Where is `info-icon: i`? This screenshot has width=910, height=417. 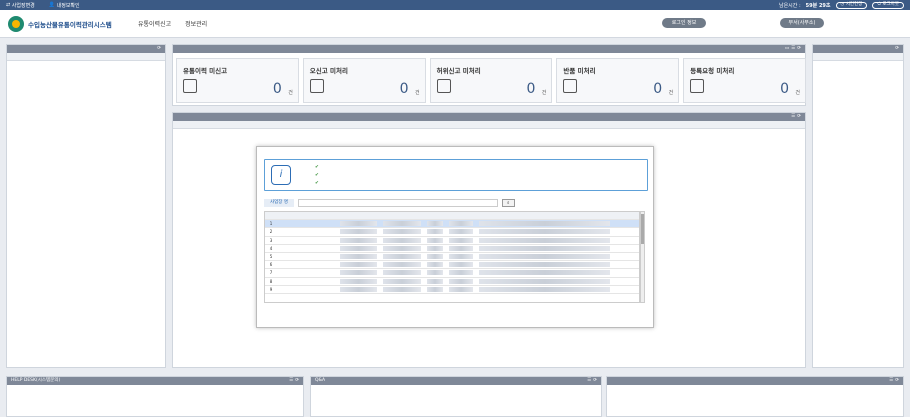 info-icon: i is located at coordinates (281, 175).